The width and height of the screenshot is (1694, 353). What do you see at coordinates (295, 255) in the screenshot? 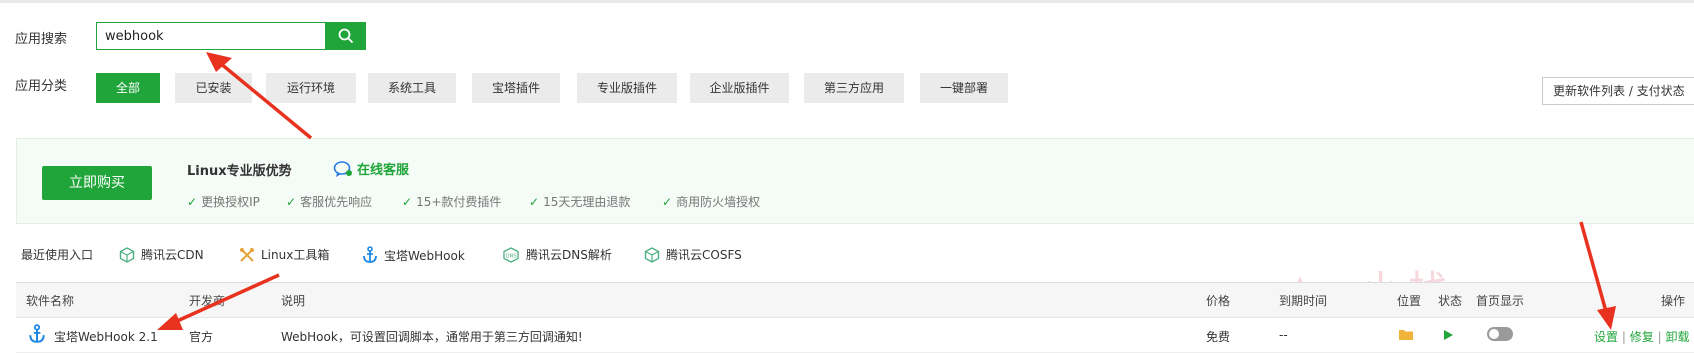
I see `recent-item-label: Linux工具箱` at bounding box center [295, 255].